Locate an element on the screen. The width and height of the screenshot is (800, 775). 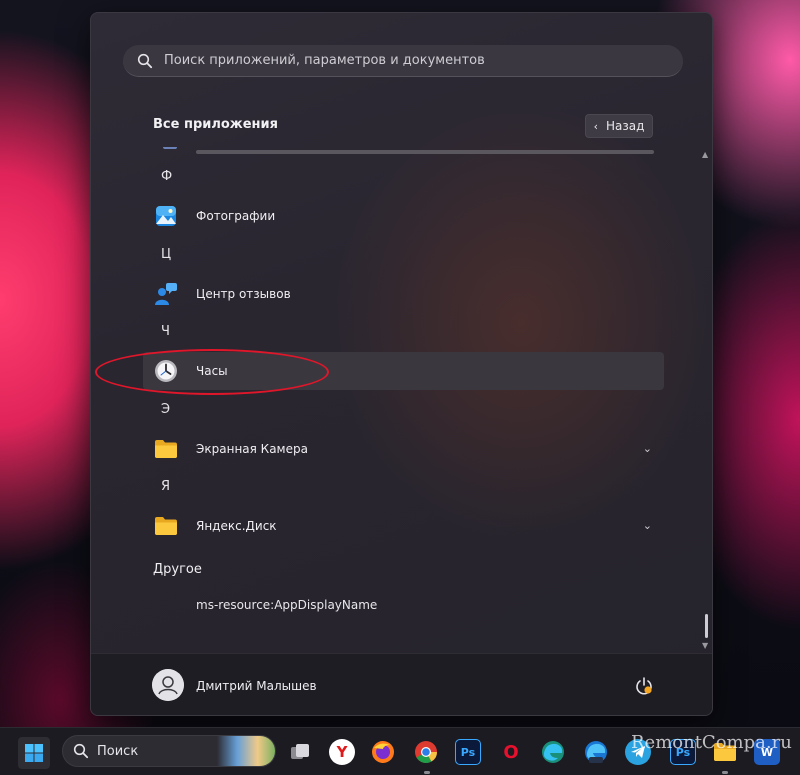
scroll-fade-edge is located at coordinates (425, 152).